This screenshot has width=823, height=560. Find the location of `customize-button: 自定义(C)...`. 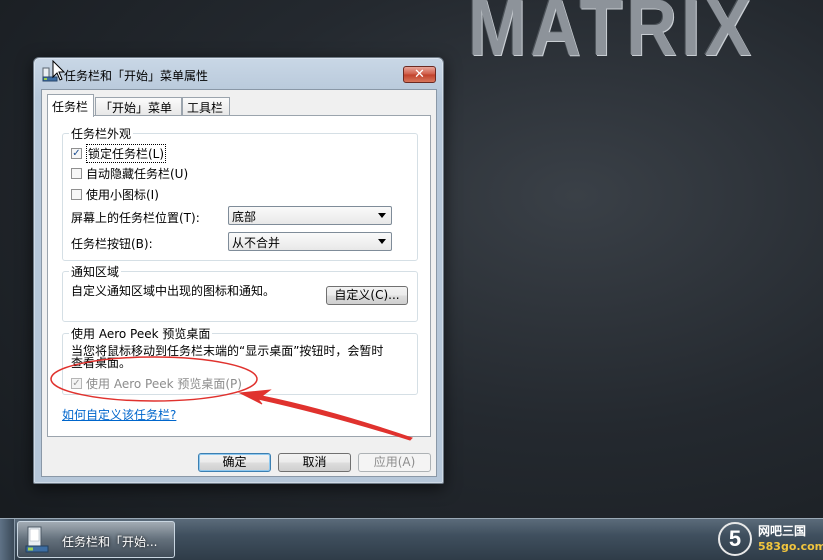

customize-button: 自定义(C)... is located at coordinates (367, 295).